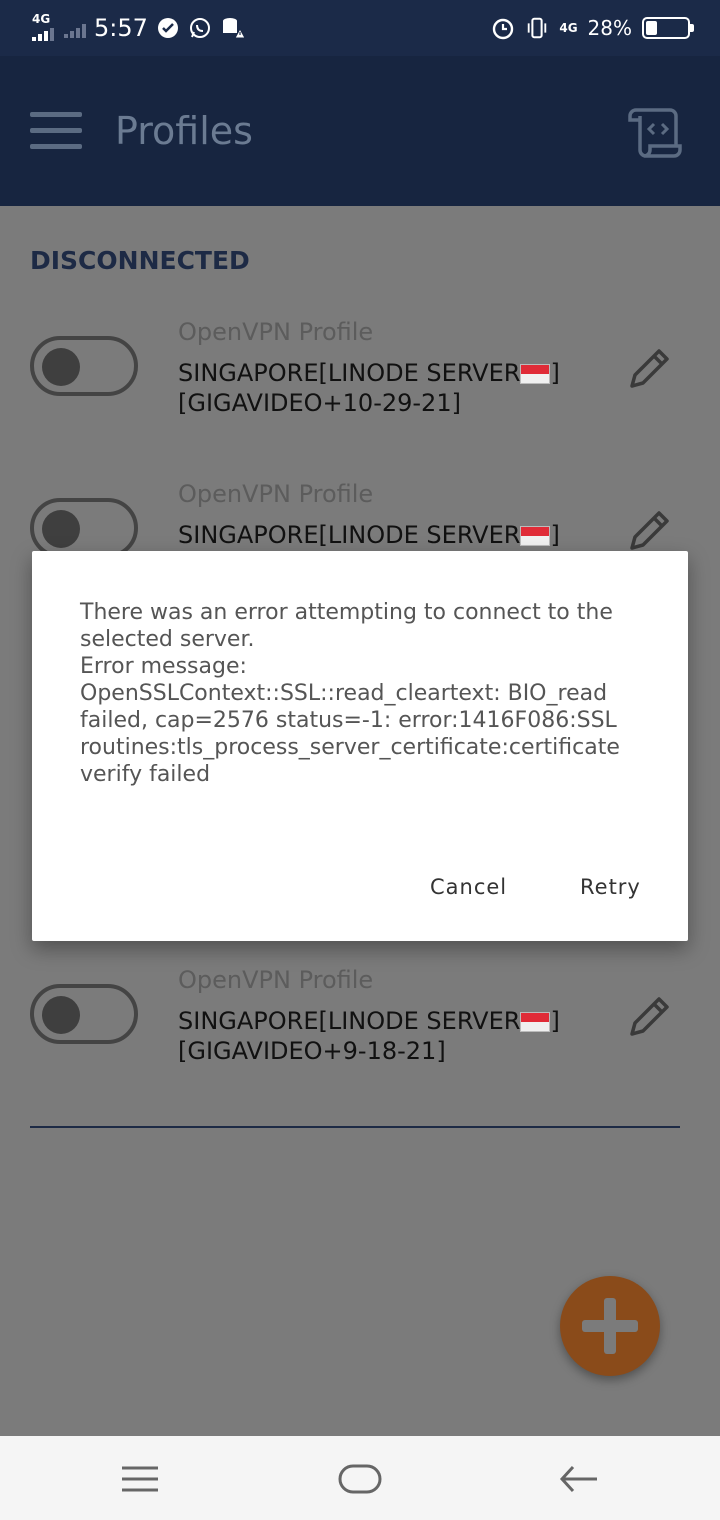  I want to click on signal-icon: 4G, so click(43, 28).